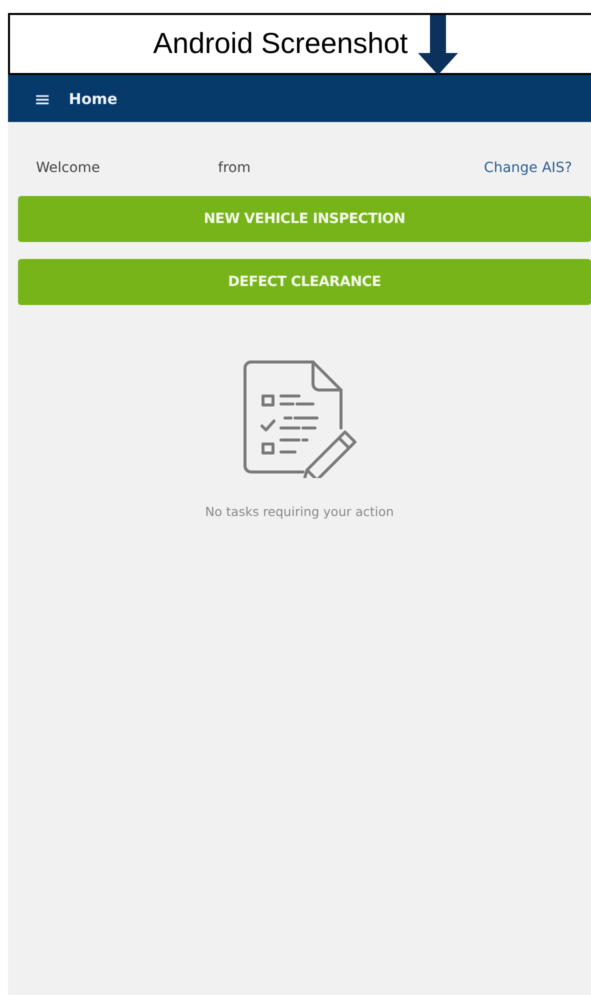 This screenshot has height=995, width=591. What do you see at coordinates (299, 419) in the screenshot?
I see `checklist-document-icon` at bounding box center [299, 419].